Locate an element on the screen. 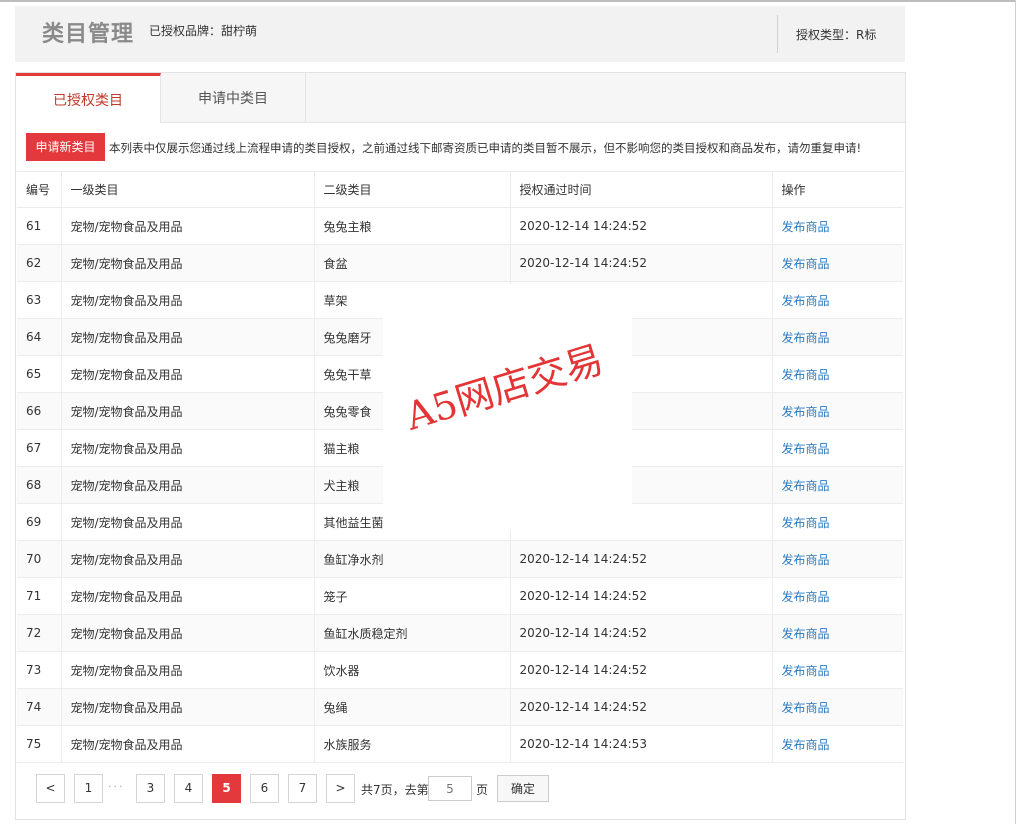  table-row: 73 宠物/宠物食品及用品 饮水器 2020-12-14 14:24:52 发布商品 is located at coordinates (460, 670).